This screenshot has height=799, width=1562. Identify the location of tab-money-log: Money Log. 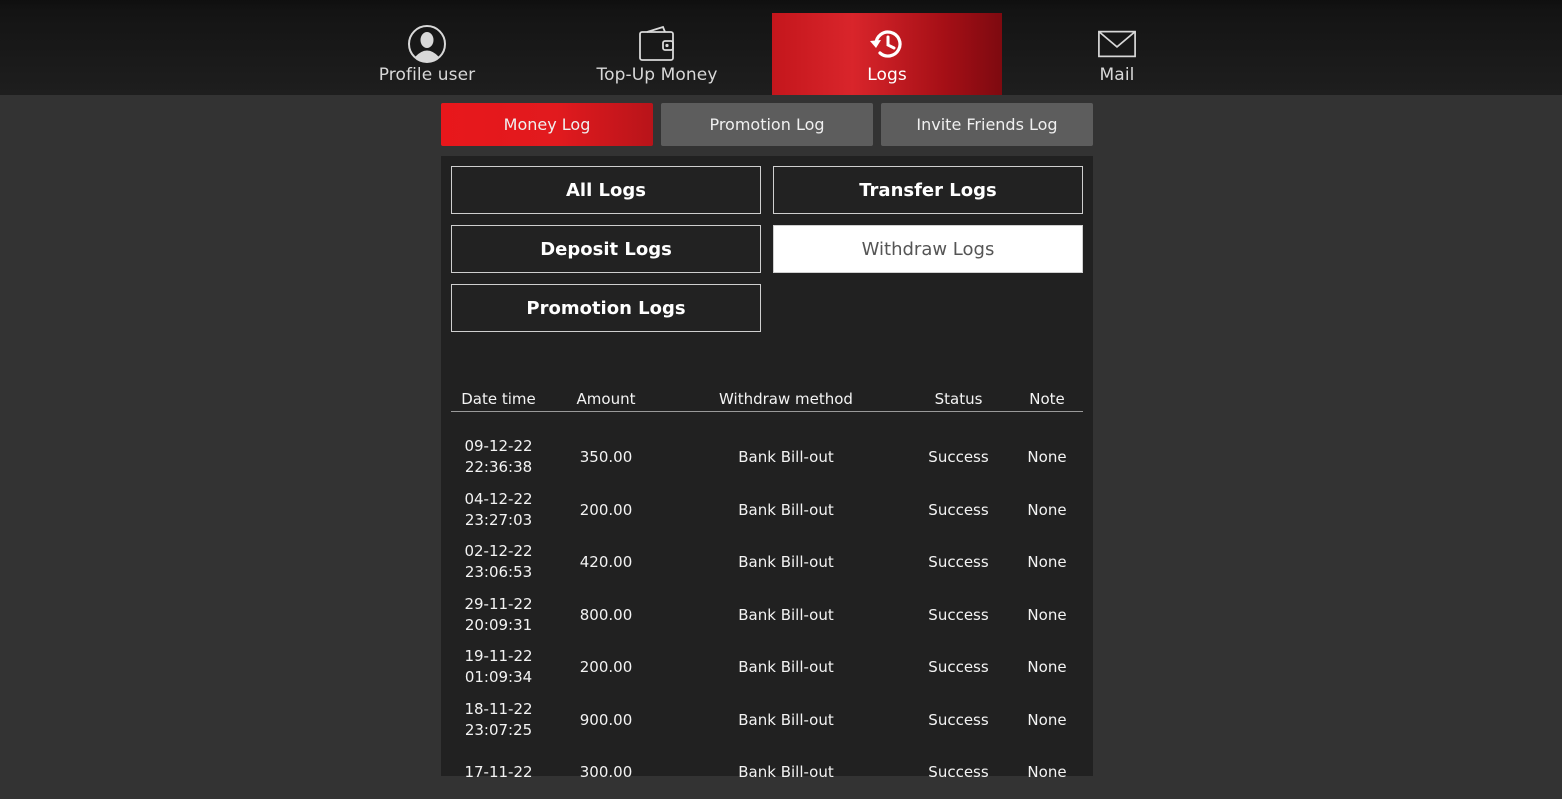
(547, 124).